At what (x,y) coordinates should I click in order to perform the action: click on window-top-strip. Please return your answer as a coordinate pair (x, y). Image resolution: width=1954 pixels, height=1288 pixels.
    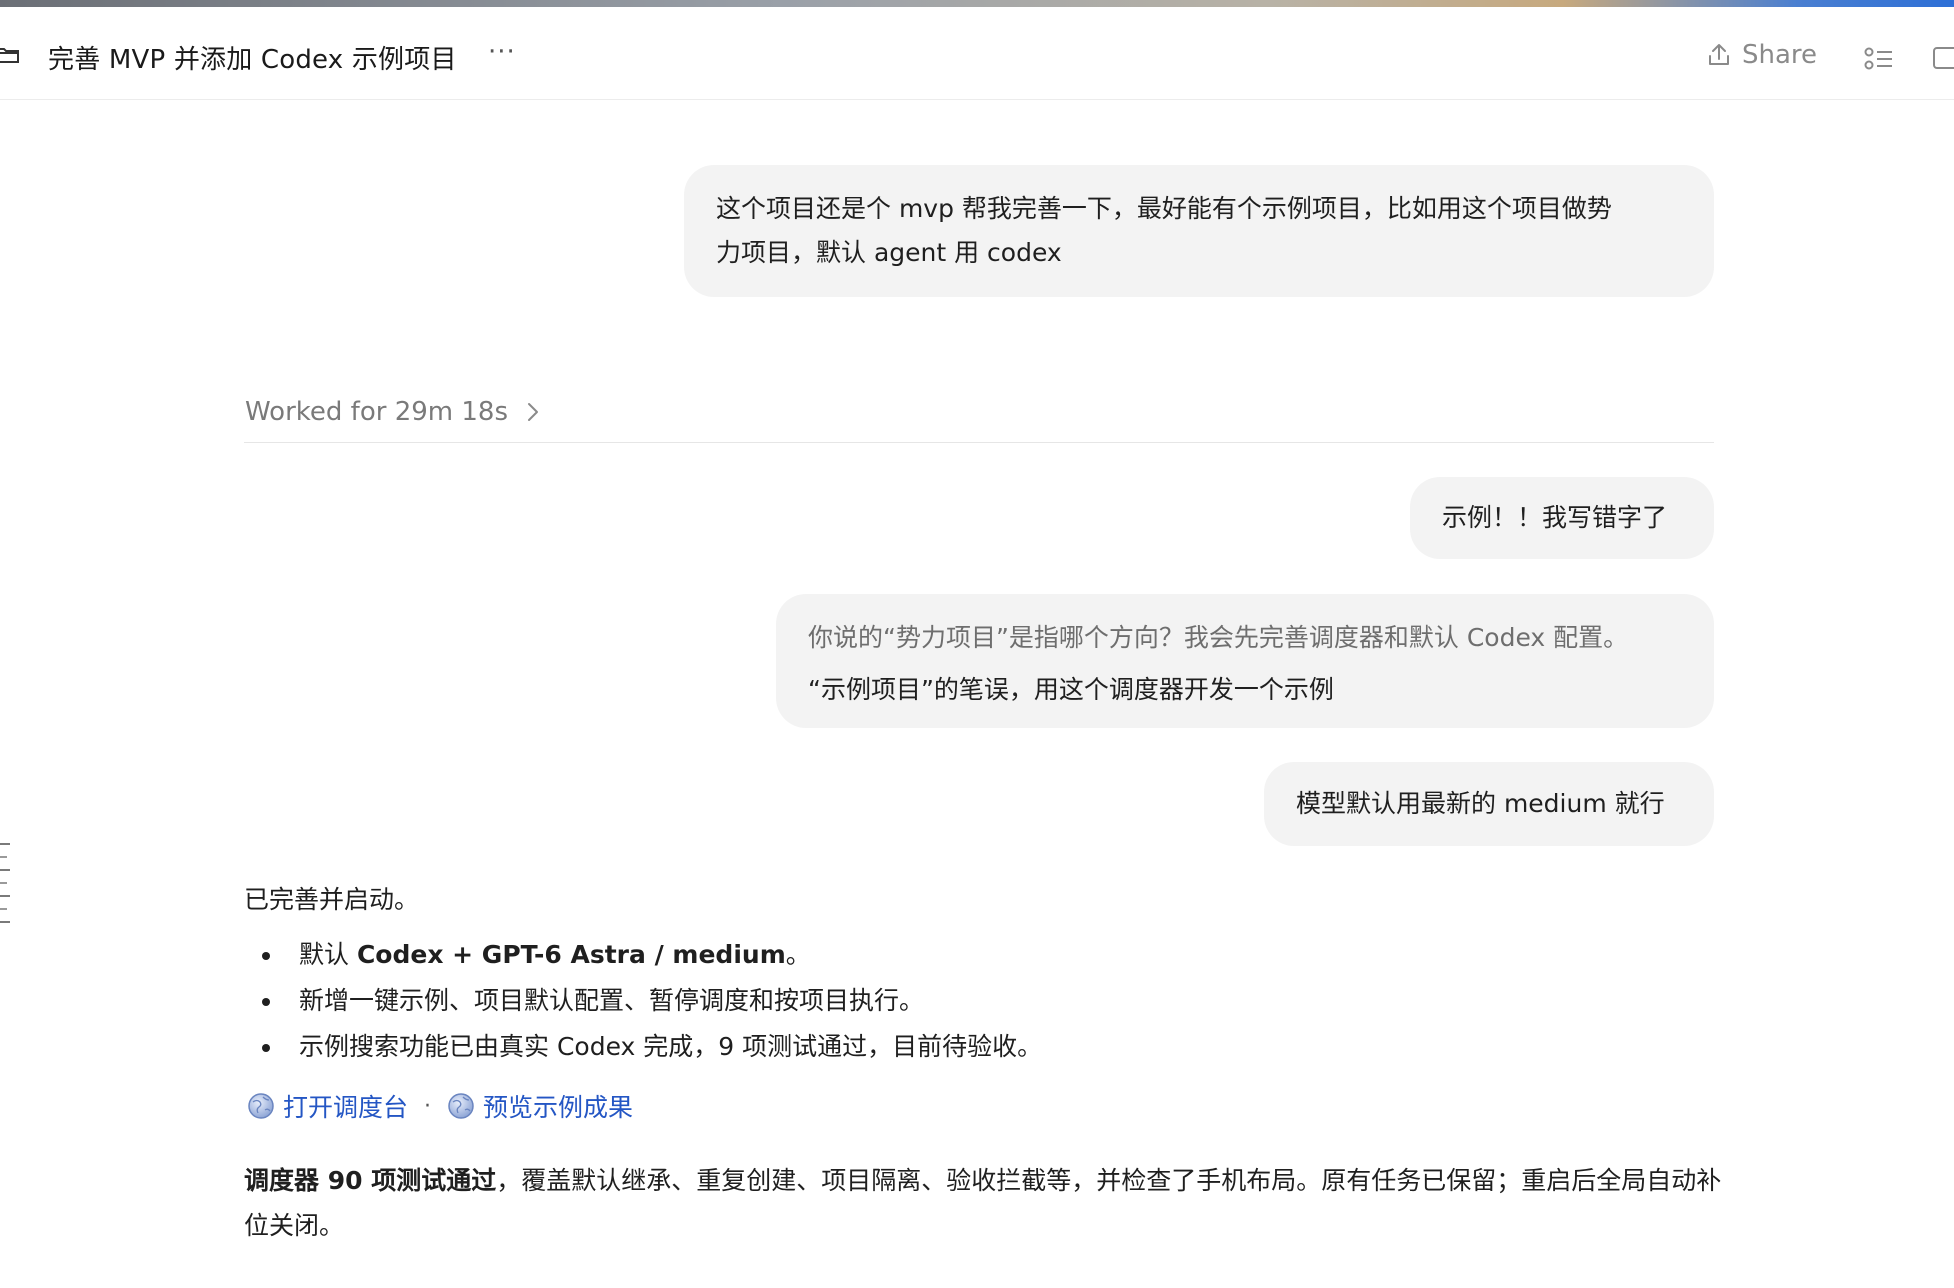
    Looking at the image, I should click on (977, 3).